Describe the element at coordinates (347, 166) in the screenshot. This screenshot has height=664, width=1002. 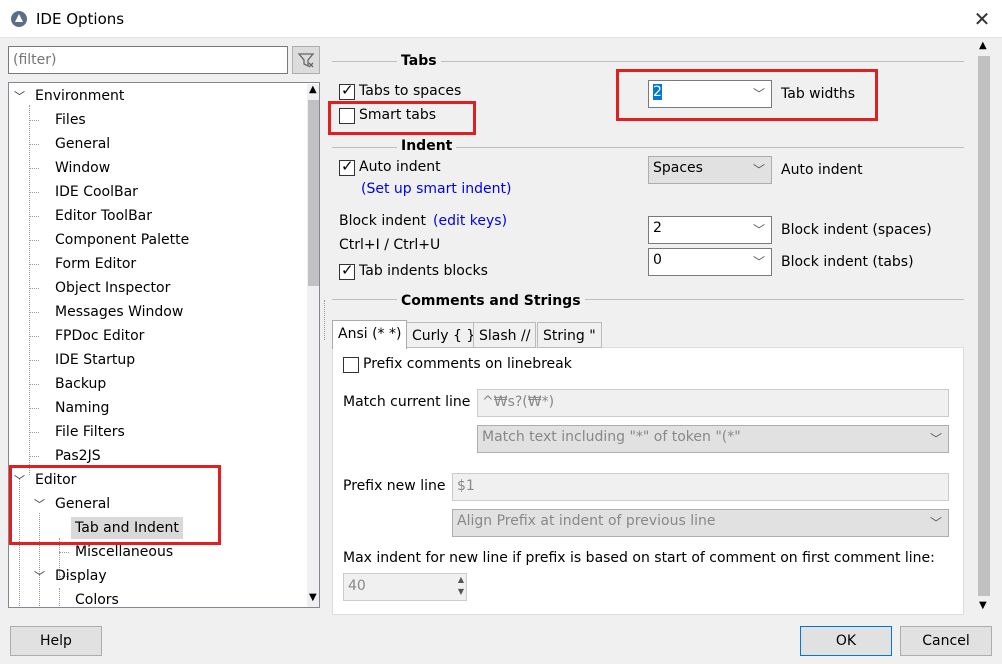
I see `auto-indent-checkbox` at that location.